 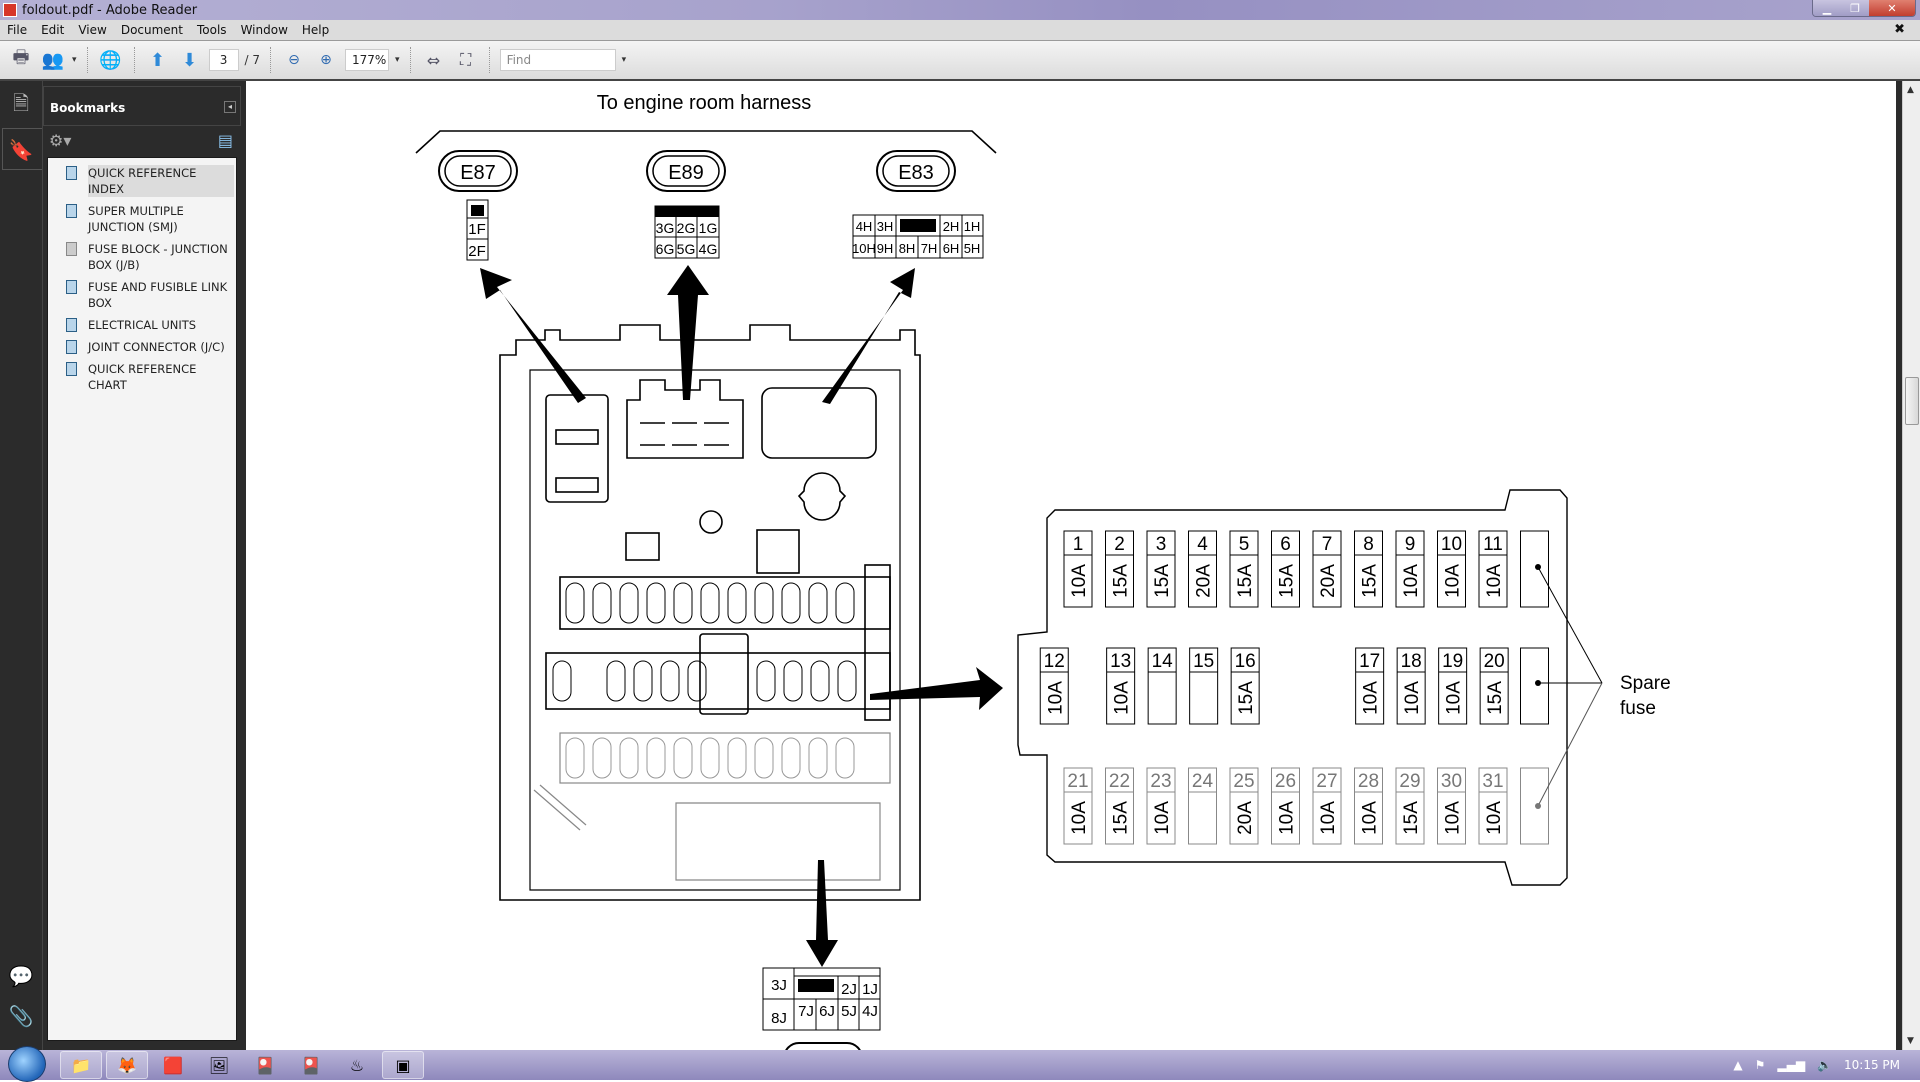 What do you see at coordinates (223, 60) in the screenshot?
I see `page-number-input: 3` at bounding box center [223, 60].